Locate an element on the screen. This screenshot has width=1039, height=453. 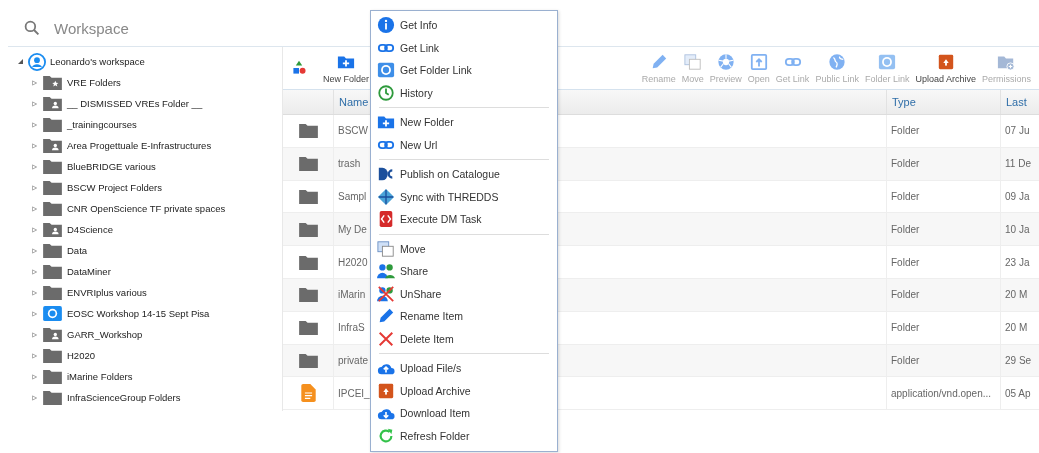
refresh-icon is located at coordinates (386, 435).